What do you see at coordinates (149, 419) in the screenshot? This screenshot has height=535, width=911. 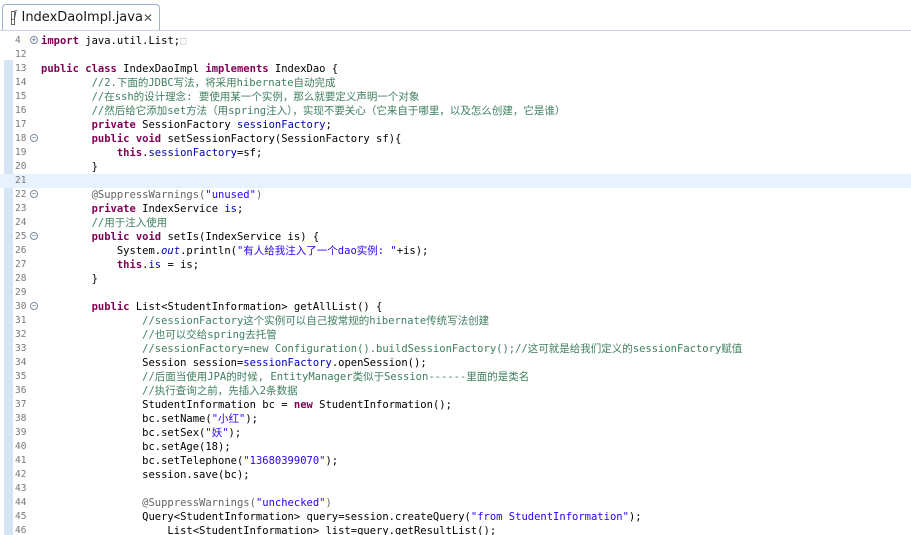 I see `line-code: bc.setName("小红");` at bounding box center [149, 419].